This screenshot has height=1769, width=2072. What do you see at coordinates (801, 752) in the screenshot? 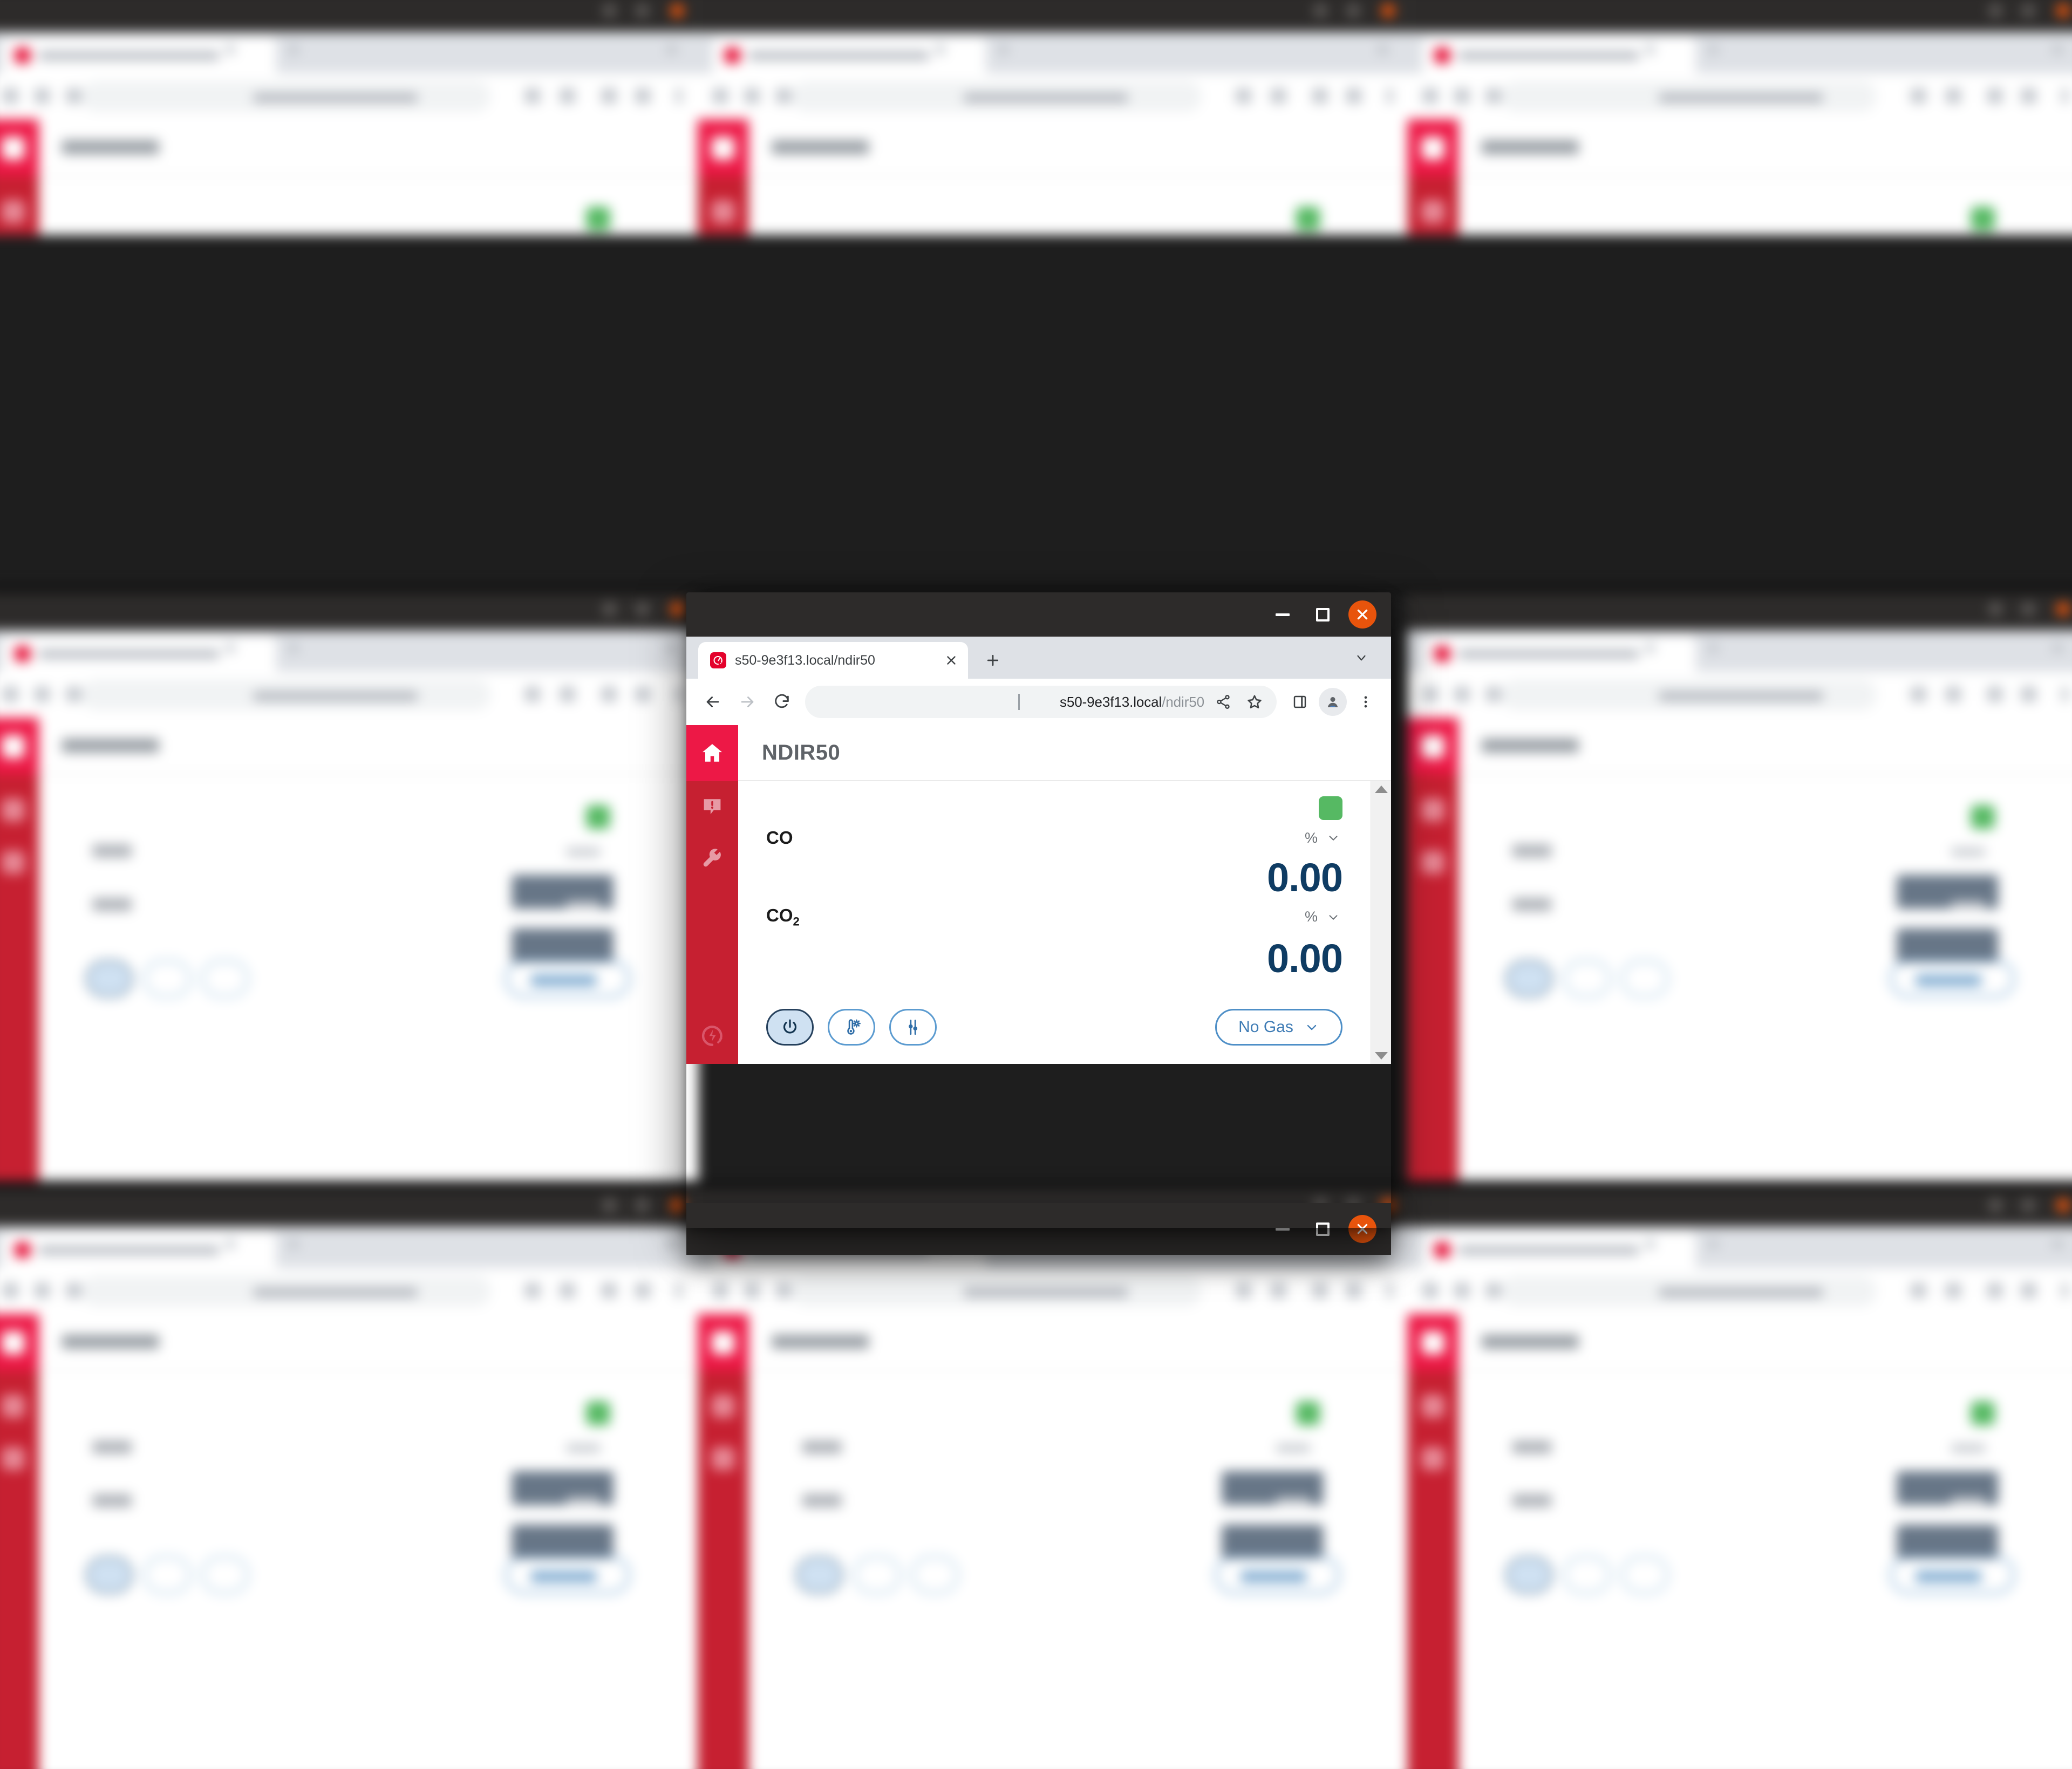
I see `page-title: NDIR50` at bounding box center [801, 752].